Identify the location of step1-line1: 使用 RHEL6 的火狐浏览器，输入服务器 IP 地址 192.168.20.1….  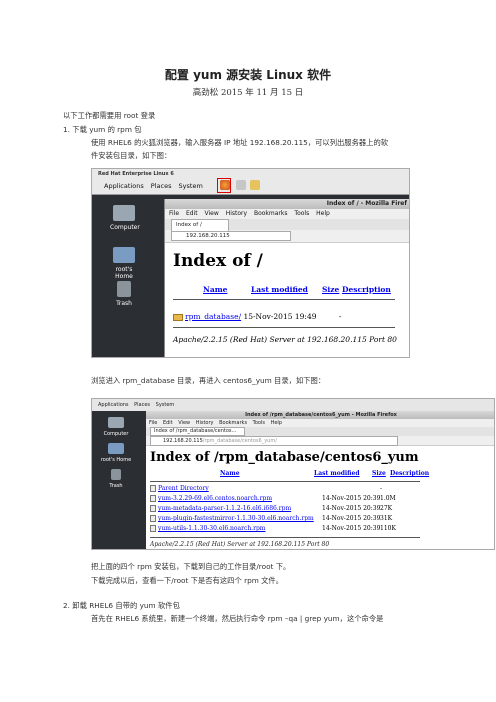
(240, 142).